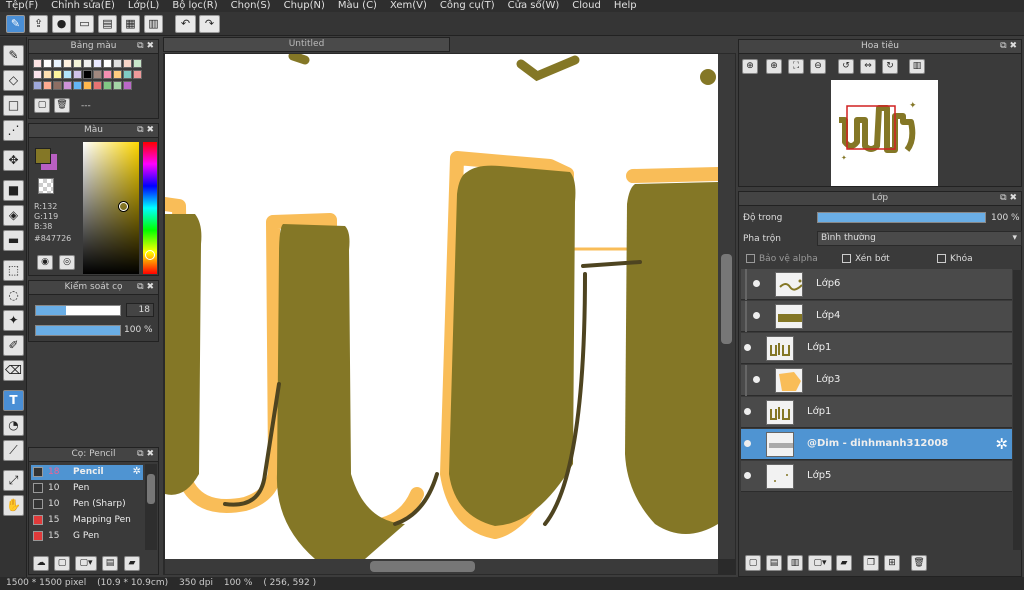  What do you see at coordinates (726, 306) in the screenshot?
I see `canvas-vertical-scrollbar` at bounding box center [726, 306].